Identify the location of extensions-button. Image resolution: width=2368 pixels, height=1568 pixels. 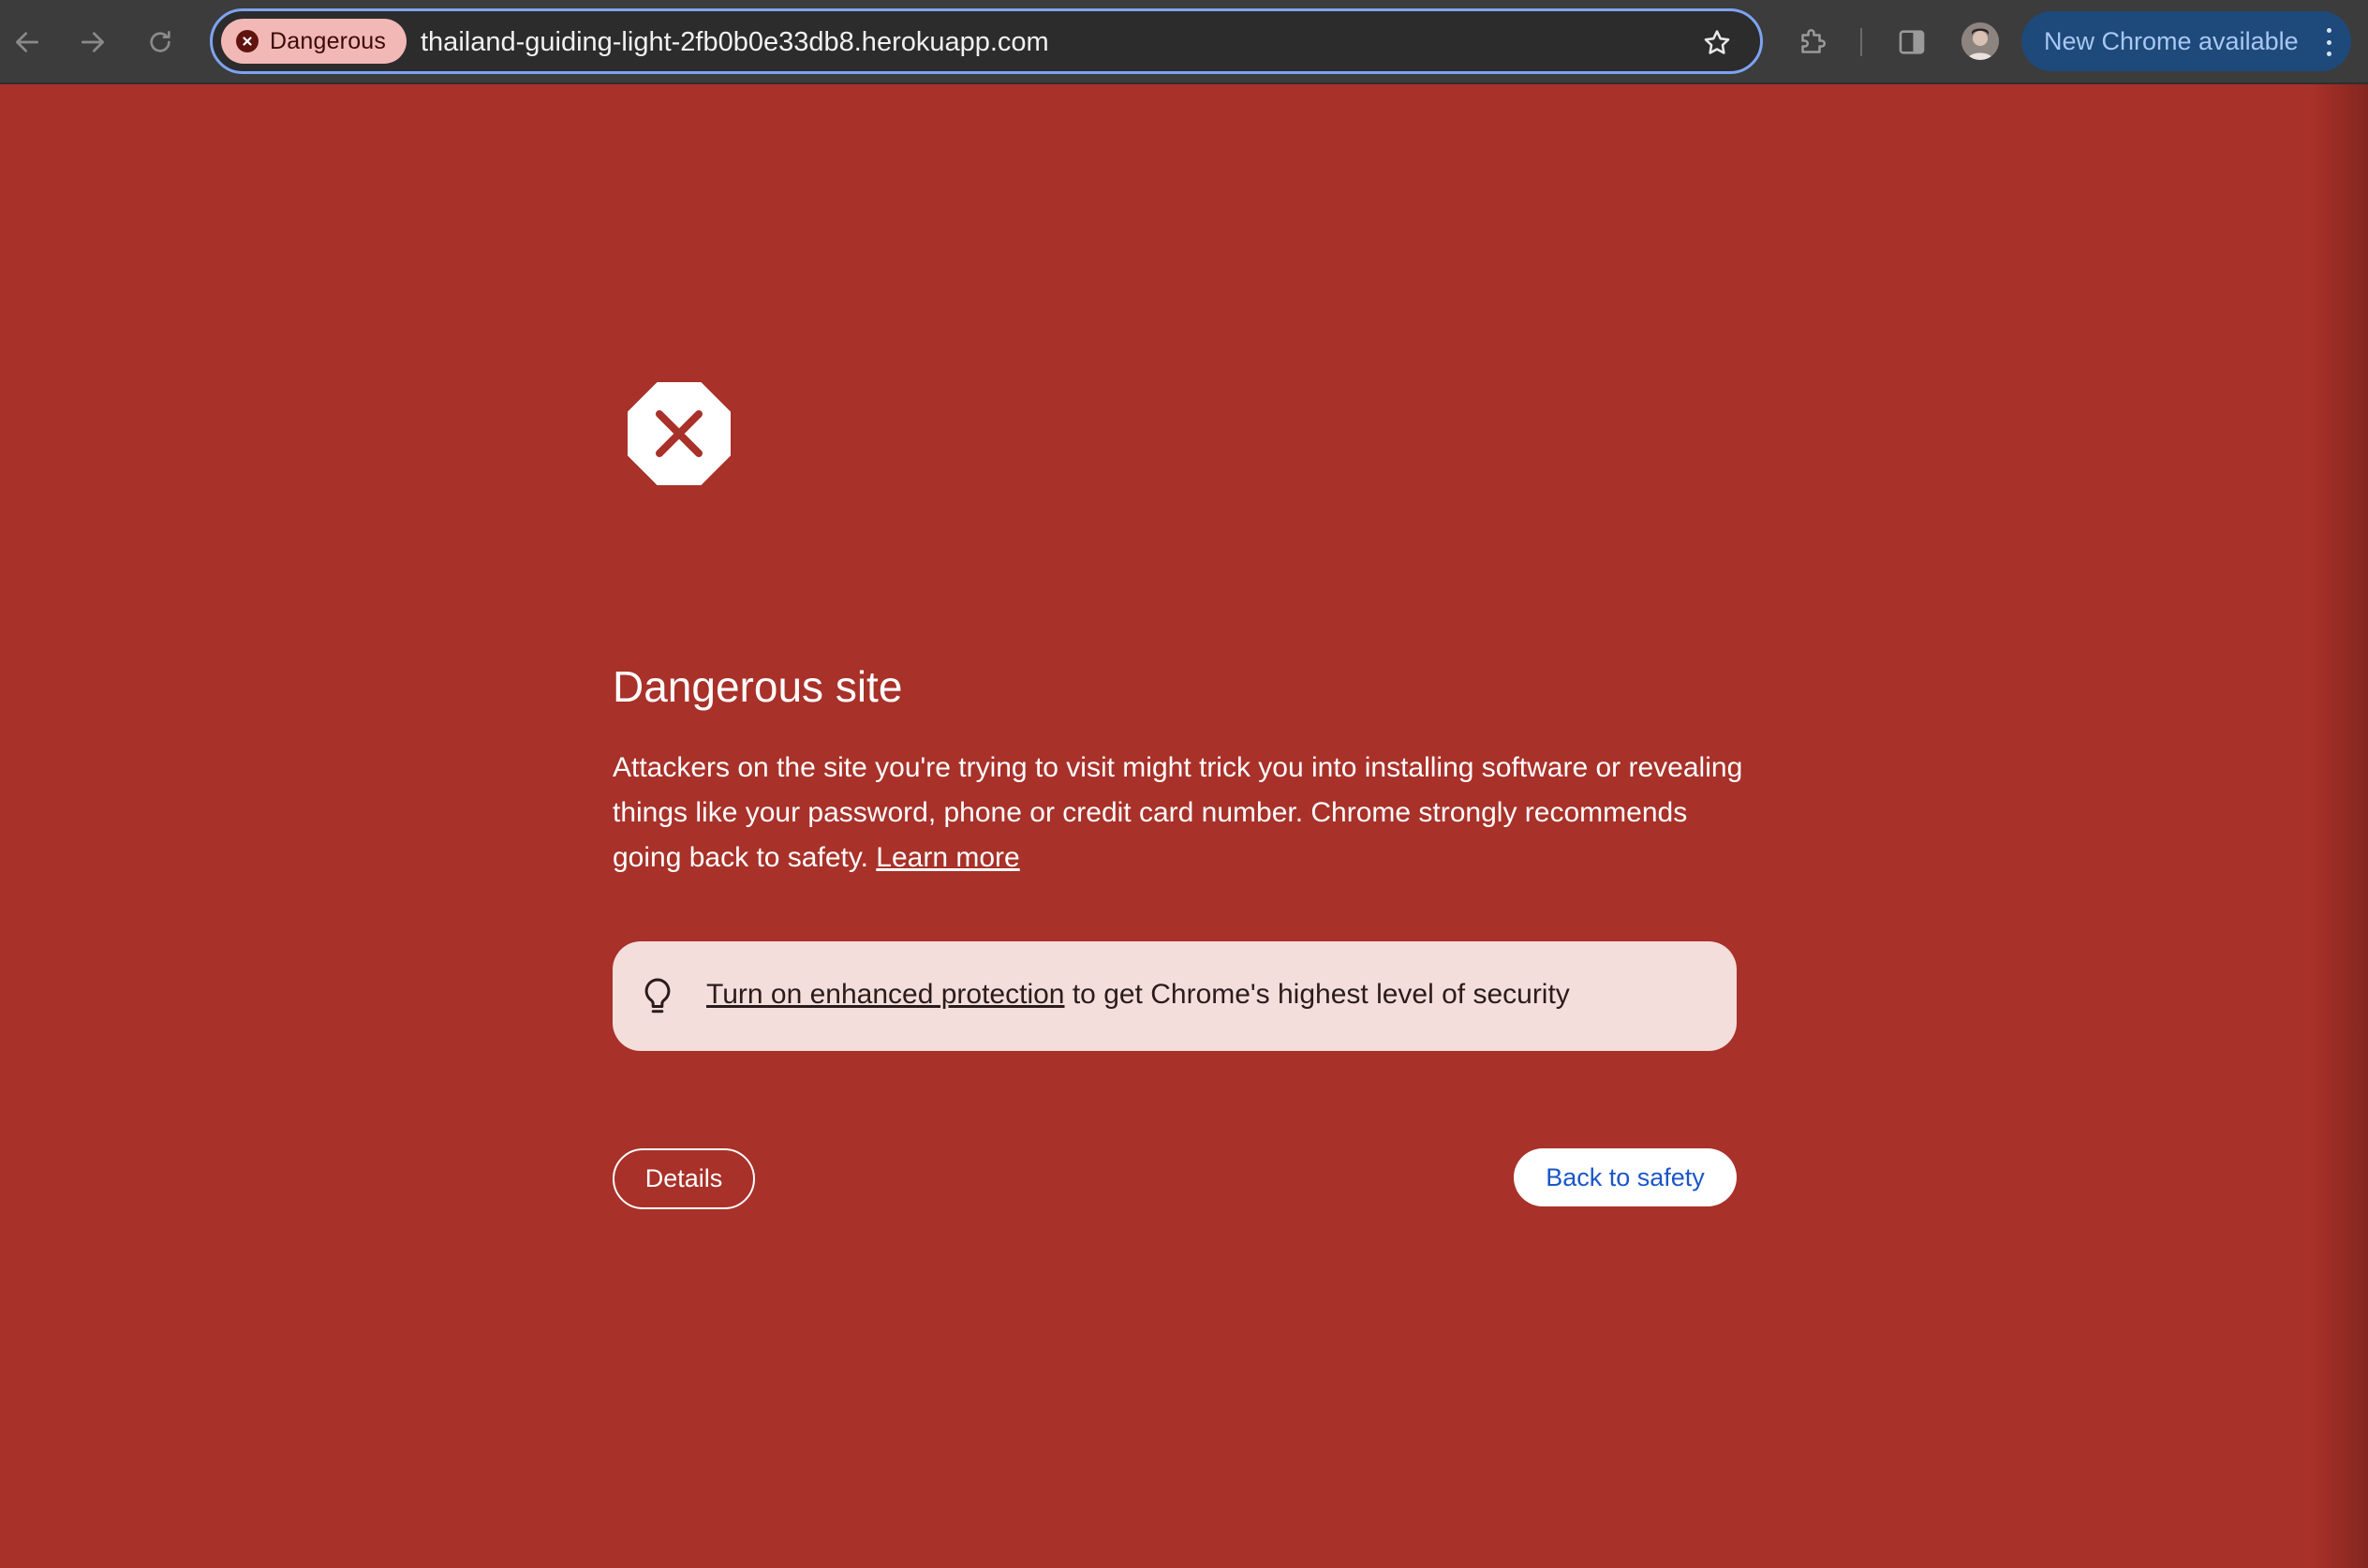
(1812, 42).